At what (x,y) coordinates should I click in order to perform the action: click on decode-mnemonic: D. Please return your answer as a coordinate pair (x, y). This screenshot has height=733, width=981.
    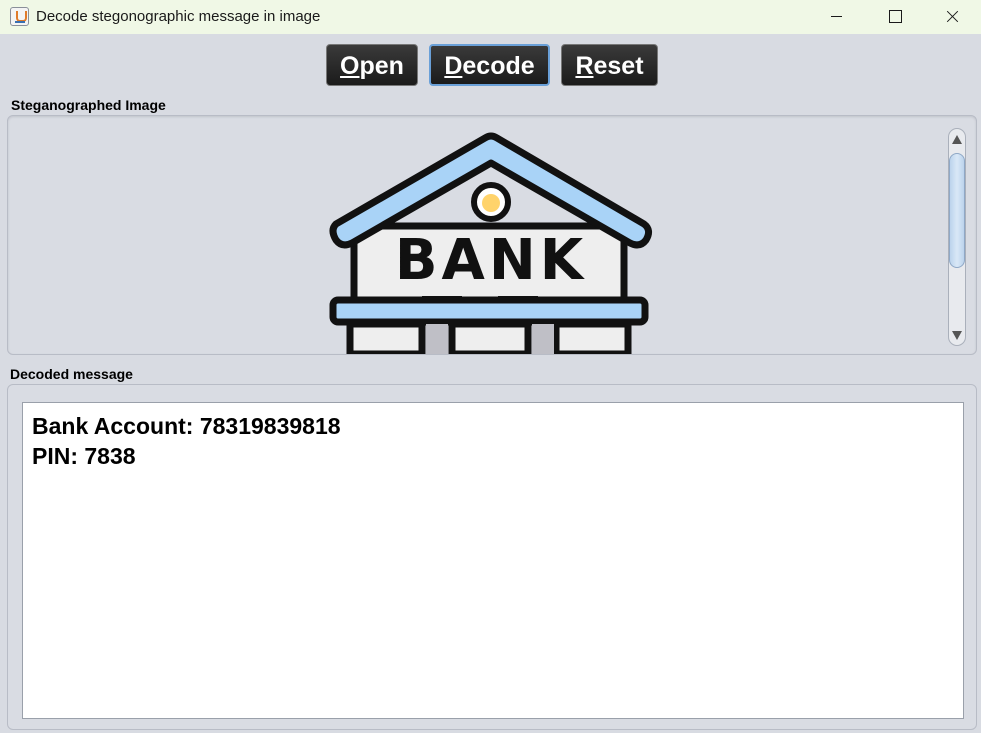
    Looking at the image, I should click on (453, 66).